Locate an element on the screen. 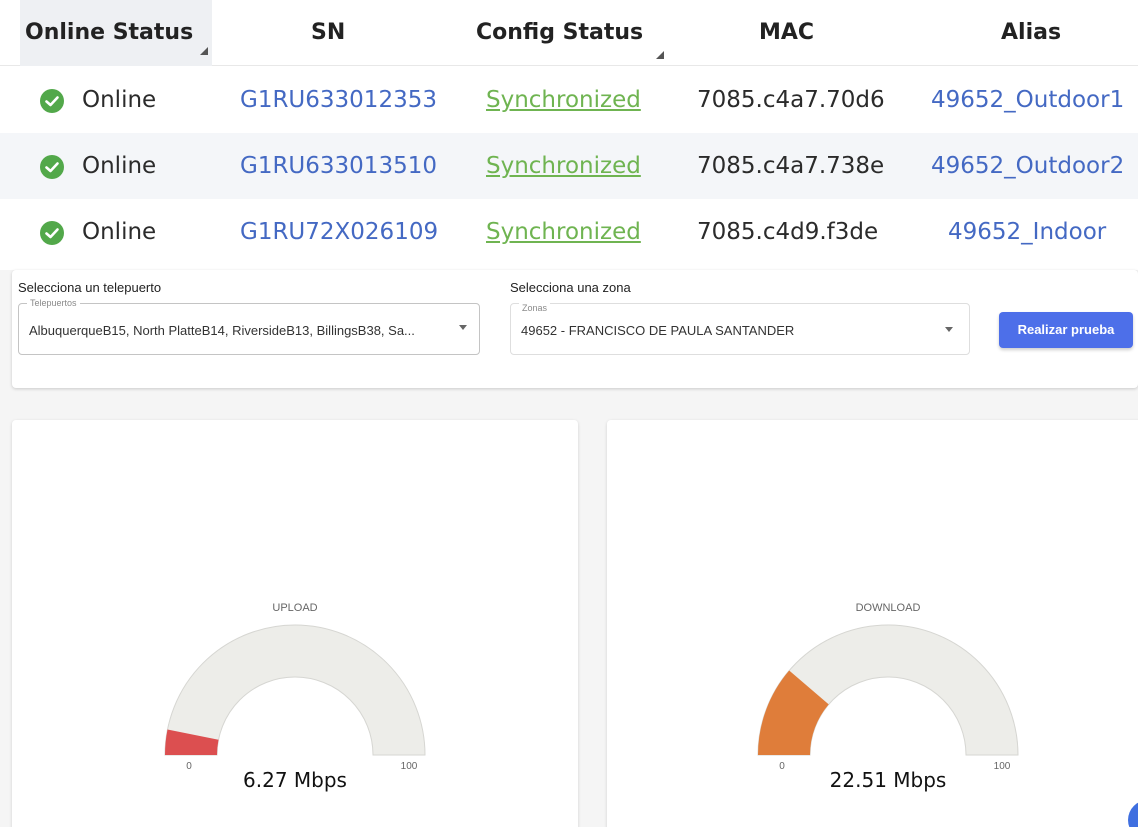 The height and width of the screenshot is (827, 1138). alias-link: 49652_Outdoor2 is located at coordinates (1027, 166).